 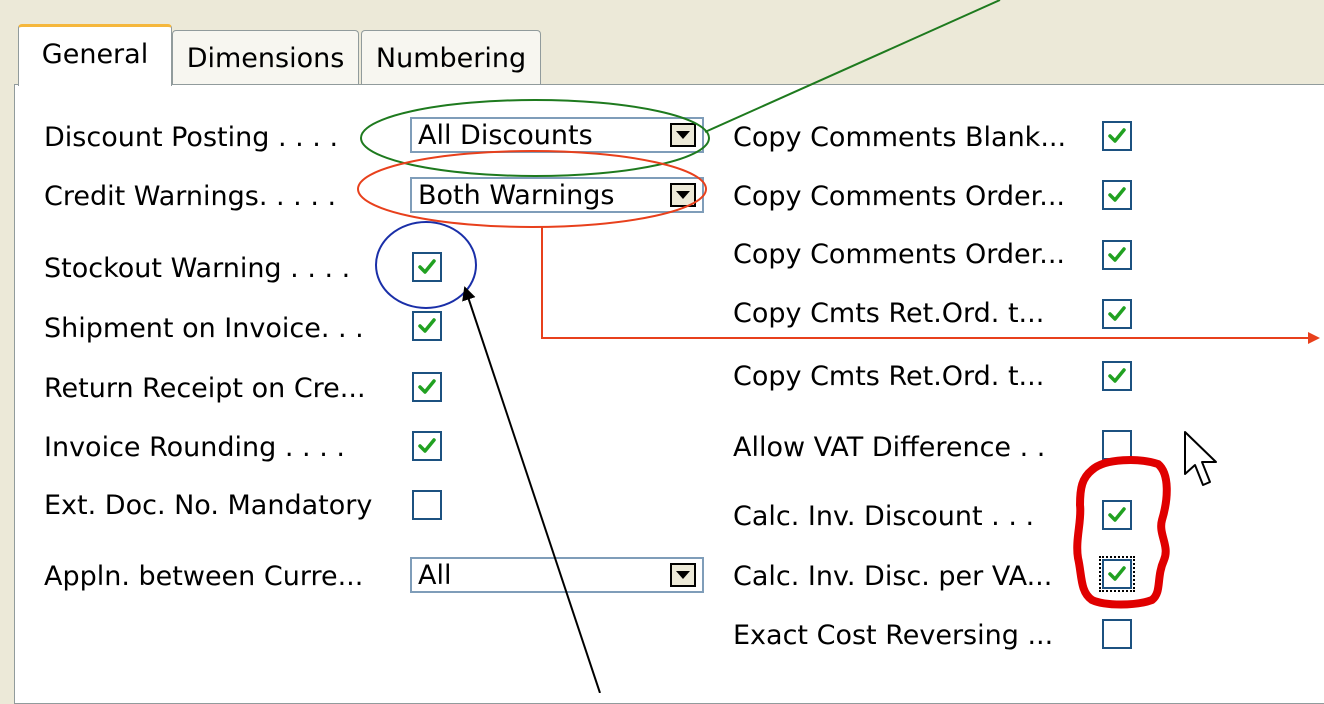 I want to click on invoice-rounding-checkbox, so click(x=427, y=446).